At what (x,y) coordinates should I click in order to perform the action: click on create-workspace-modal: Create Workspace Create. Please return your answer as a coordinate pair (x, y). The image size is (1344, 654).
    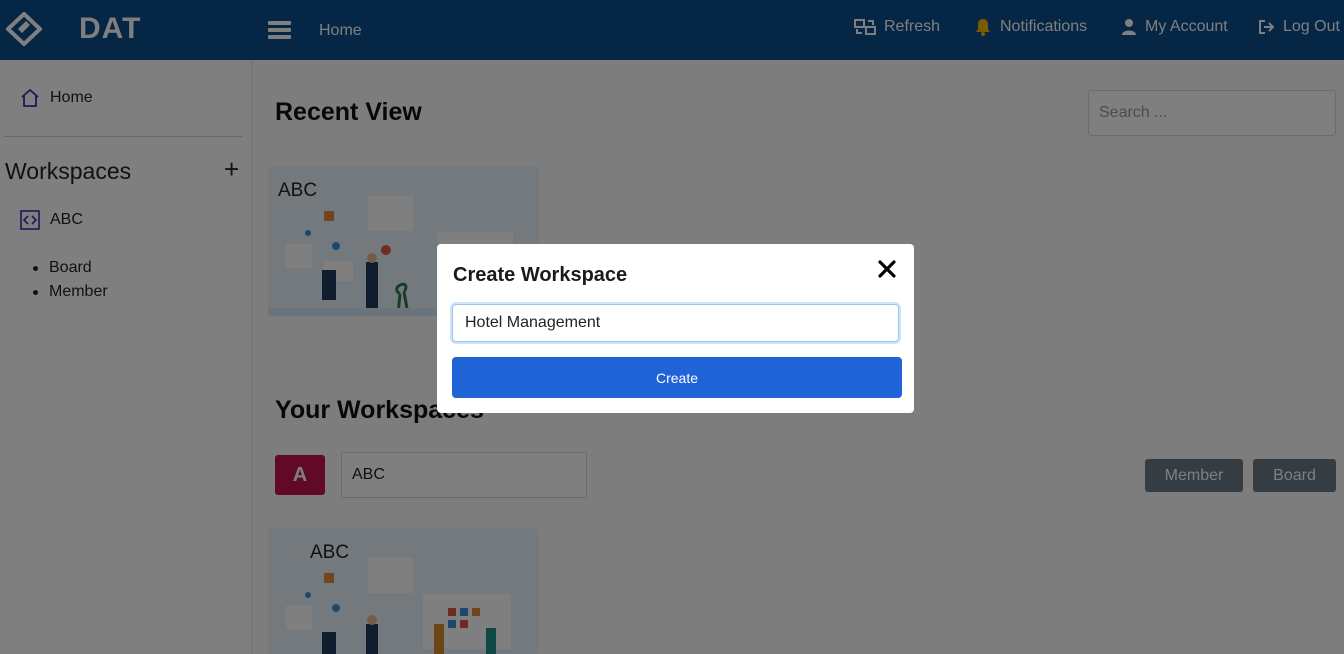
    Looking at the image, I should click on (675, 328).